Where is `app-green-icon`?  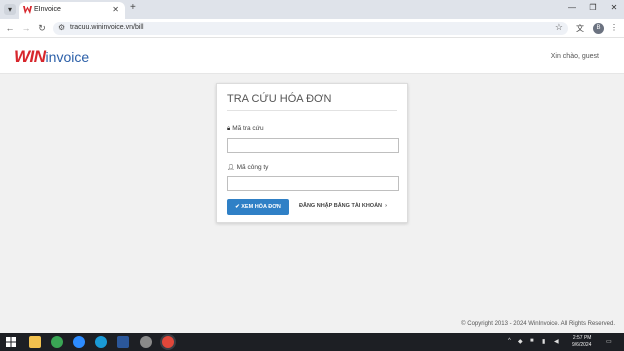
app-green-icon is located at coordinates (57, 342).